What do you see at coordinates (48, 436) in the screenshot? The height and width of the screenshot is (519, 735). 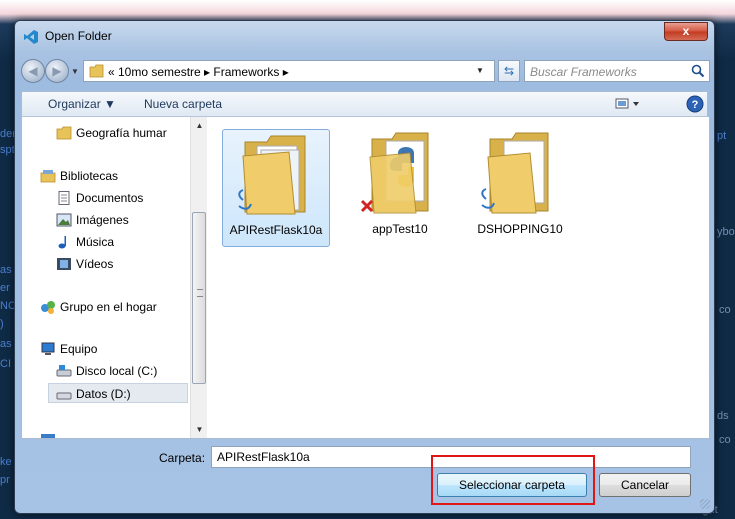 I see `network-icon` at bounding box center [48, 436].